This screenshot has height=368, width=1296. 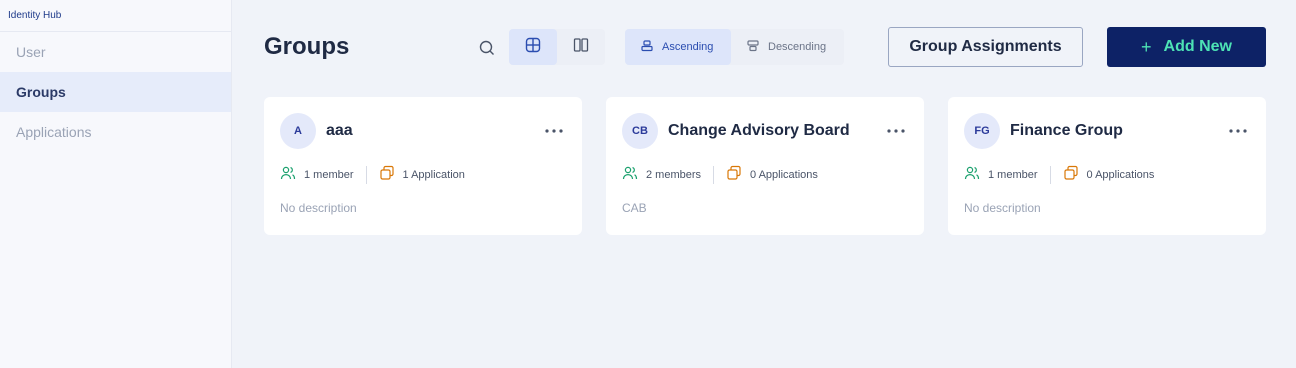 I want to click on group-description: CAB, so click(x=634, y=208).